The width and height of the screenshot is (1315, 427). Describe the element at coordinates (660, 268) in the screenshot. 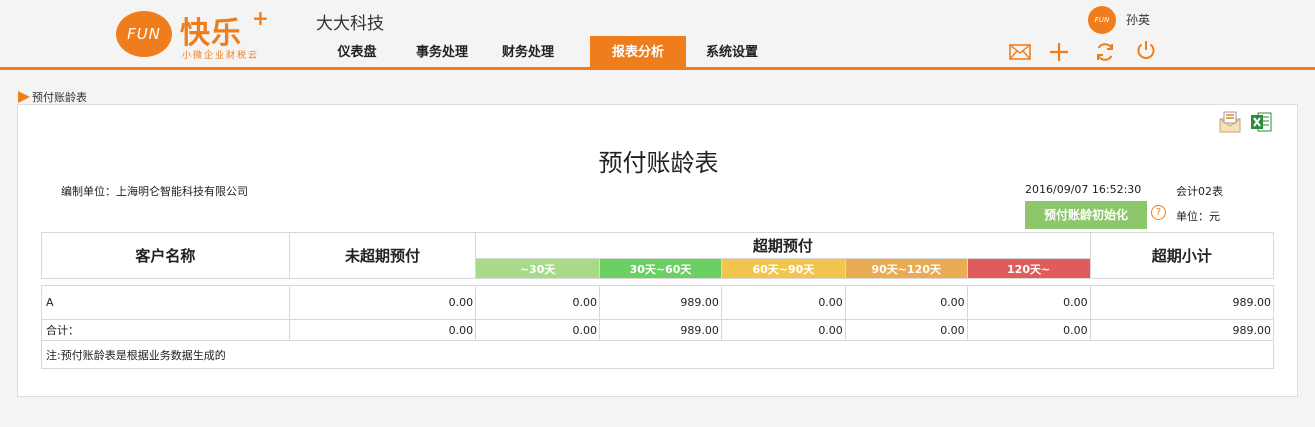

I see `bucket-header: 30天~60天` at that location.